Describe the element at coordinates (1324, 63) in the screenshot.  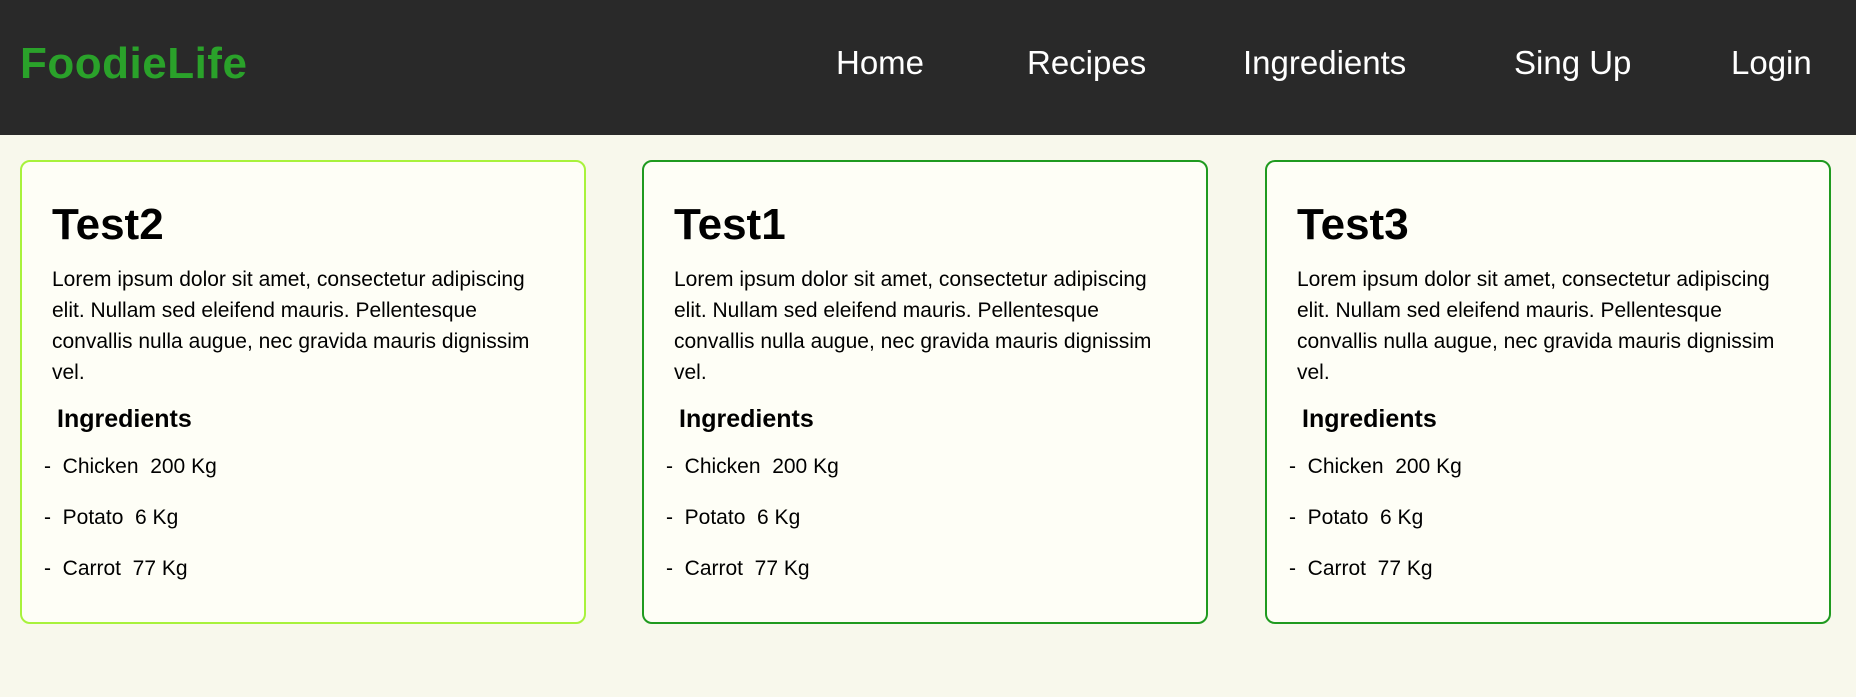
I see `nav-link-ingredients: Ingredients` at that location.